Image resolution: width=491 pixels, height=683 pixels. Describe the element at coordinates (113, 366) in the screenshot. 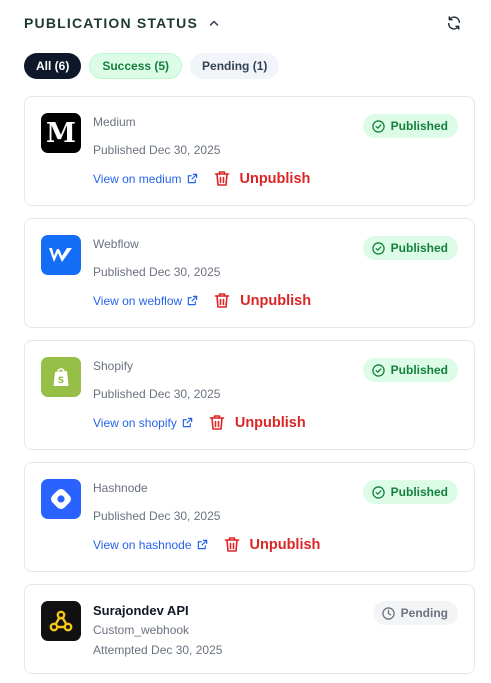

I see `platform-name: Shopify` at that location.